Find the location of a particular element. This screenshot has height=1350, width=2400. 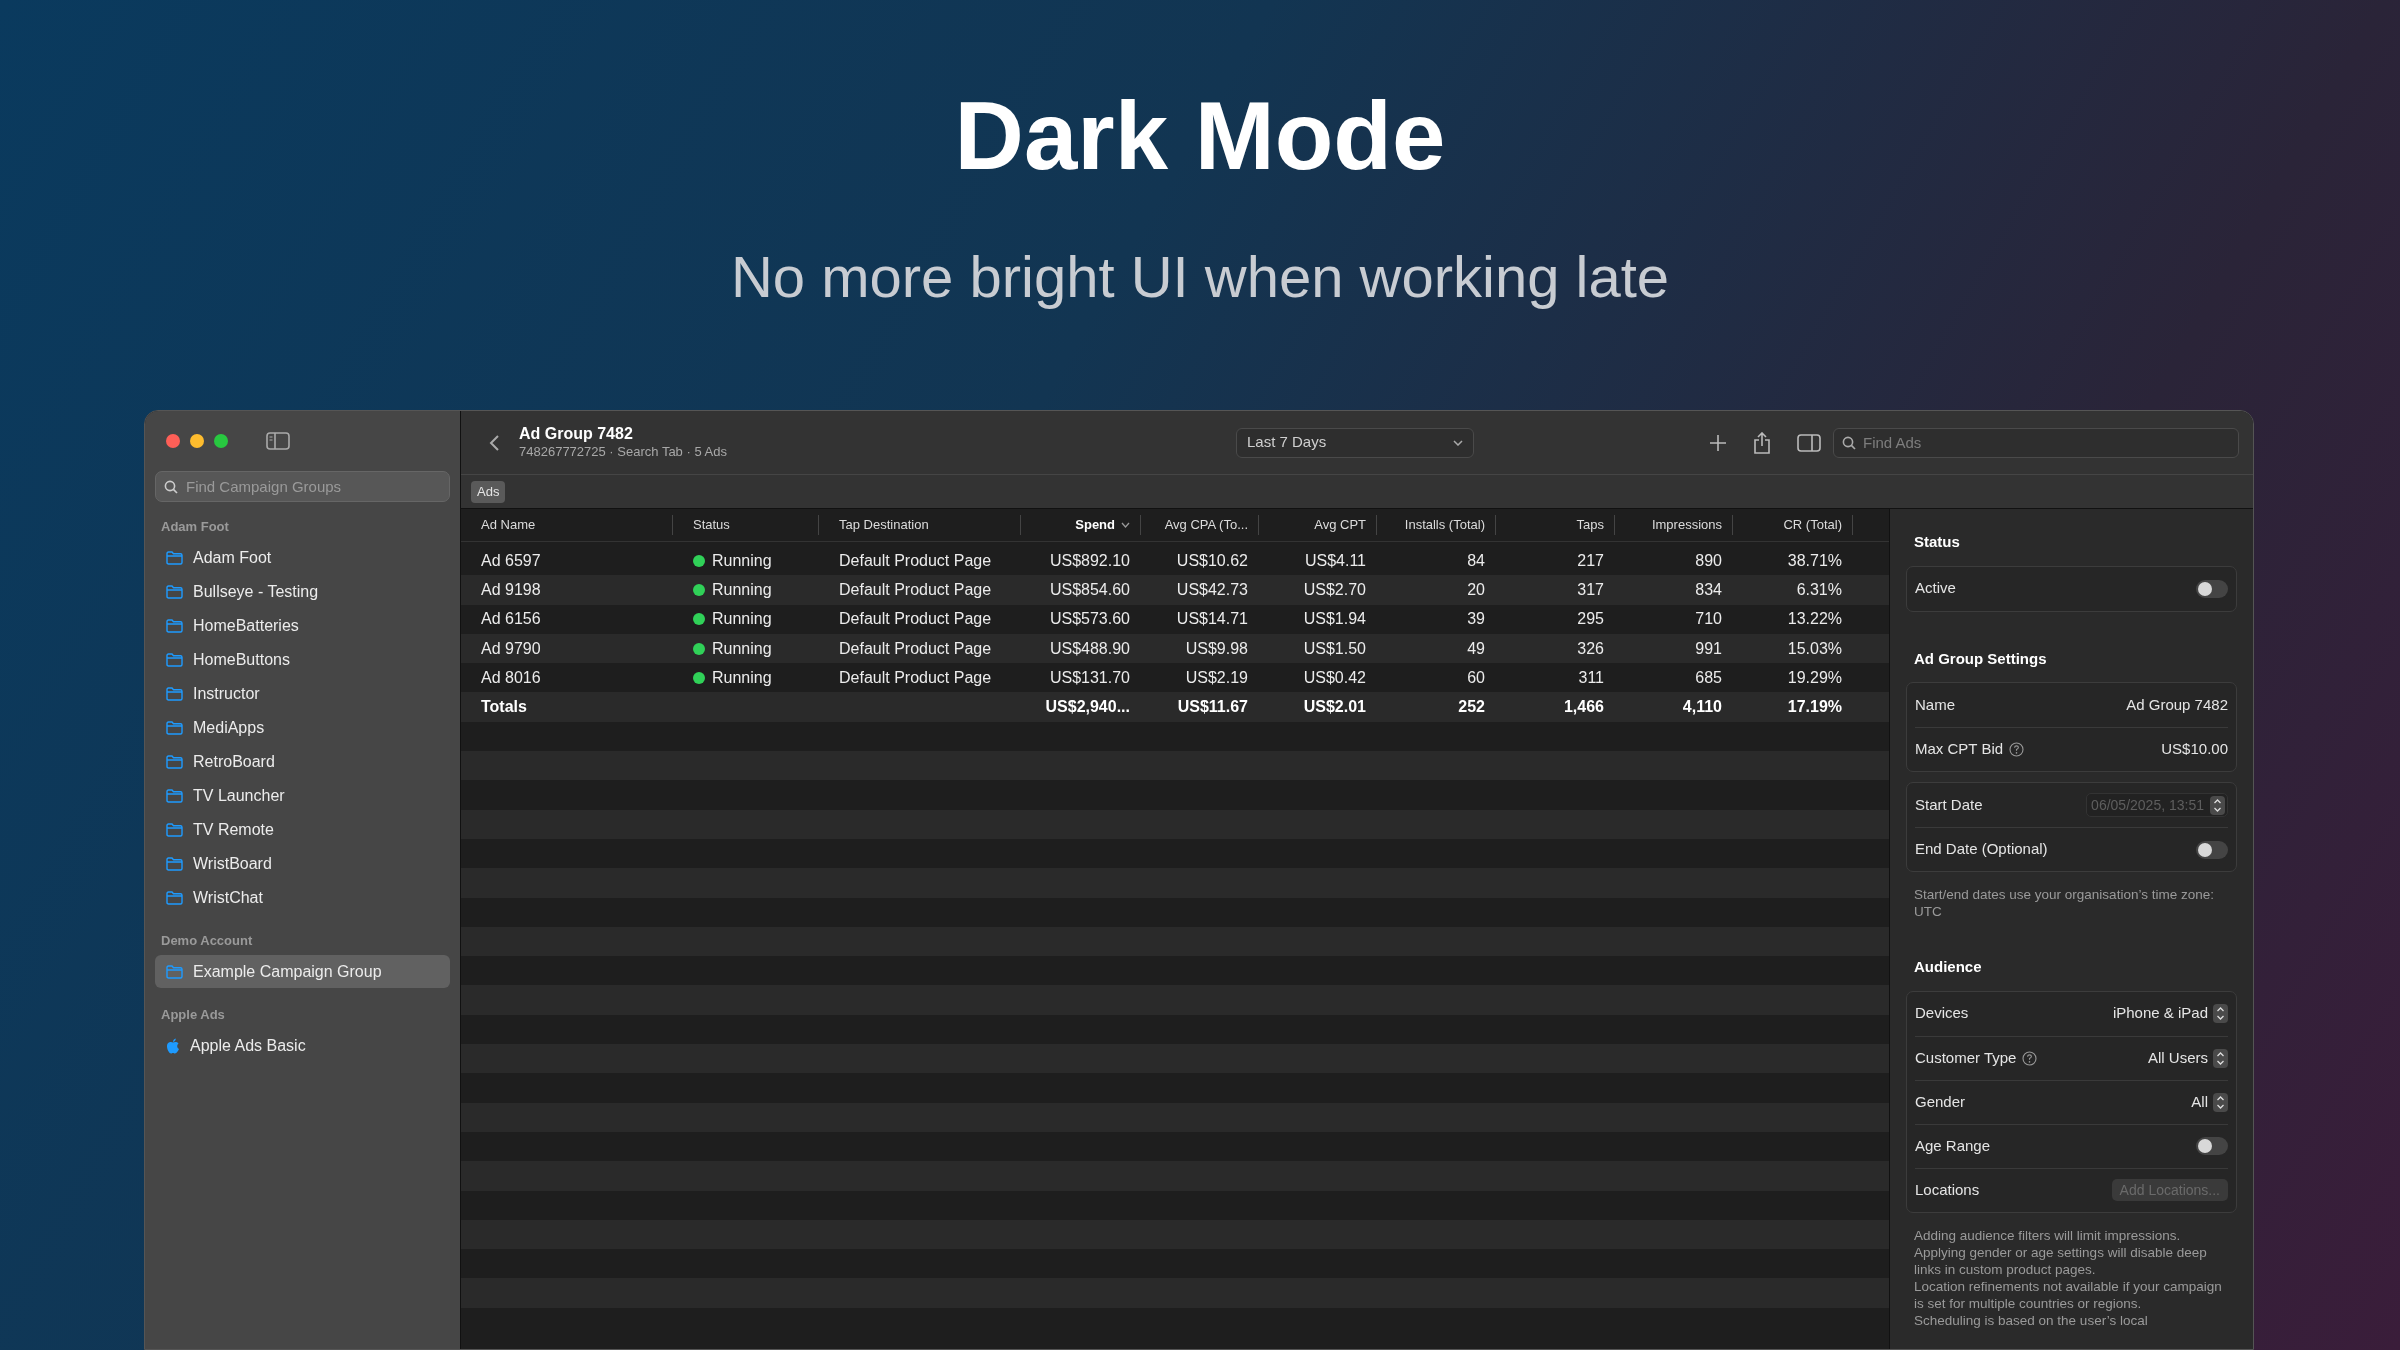

column-header: Status is located at coordinates (746, 525).